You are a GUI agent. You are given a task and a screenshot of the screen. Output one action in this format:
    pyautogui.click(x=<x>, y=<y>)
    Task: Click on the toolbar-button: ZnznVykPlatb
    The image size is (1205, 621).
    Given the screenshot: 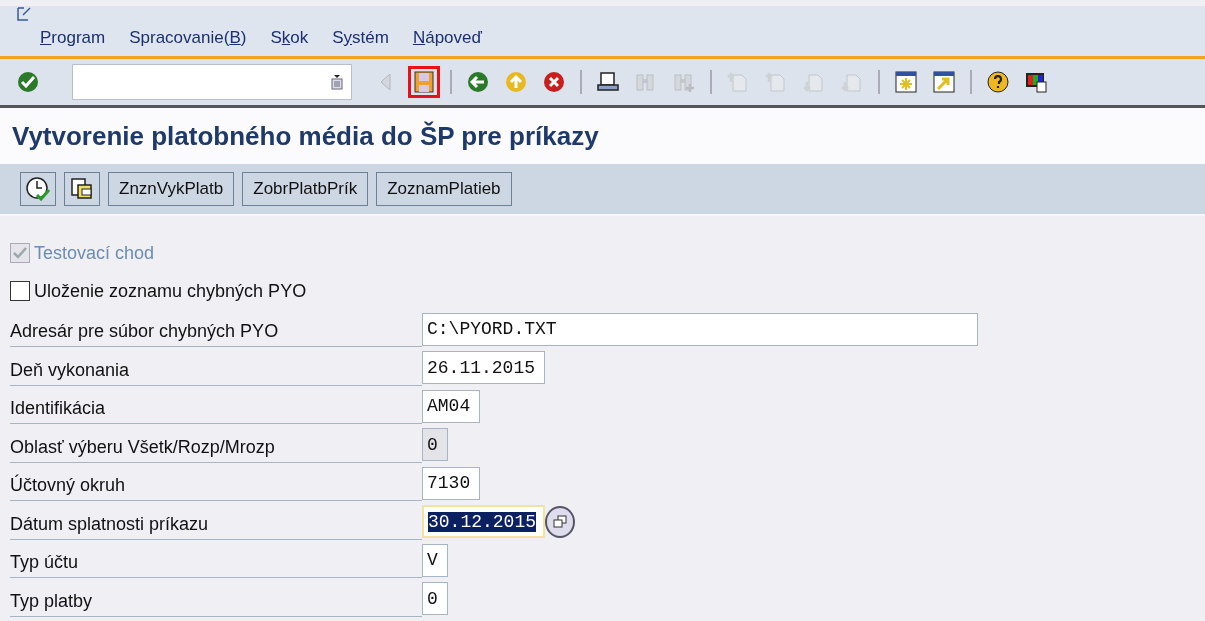 What is the action you would take?
    pyautogui.click(x=171, y=189)
    